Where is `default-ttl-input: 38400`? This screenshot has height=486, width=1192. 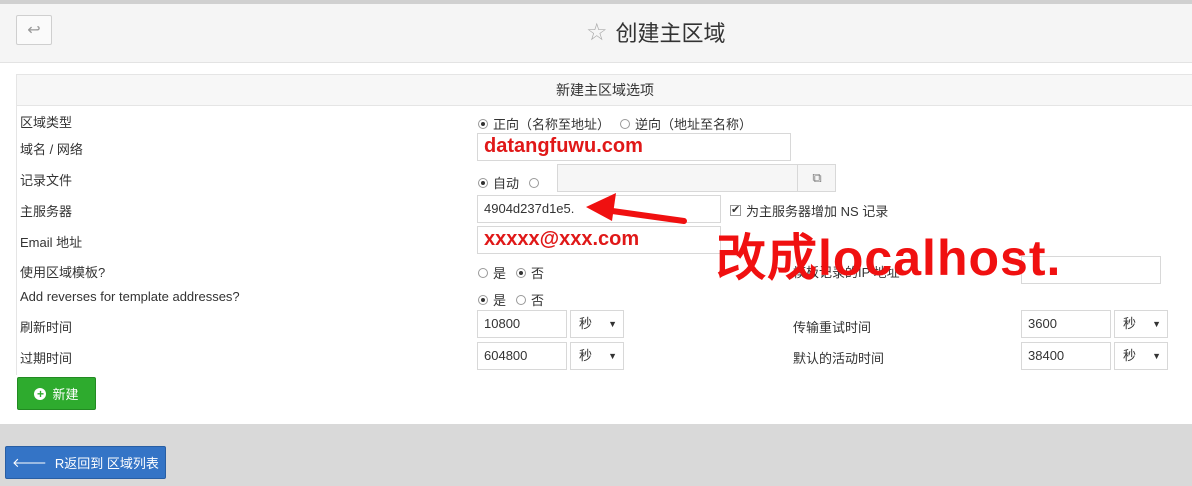
default-ttl-input: 38400 is located at coordinates (1066, 356).